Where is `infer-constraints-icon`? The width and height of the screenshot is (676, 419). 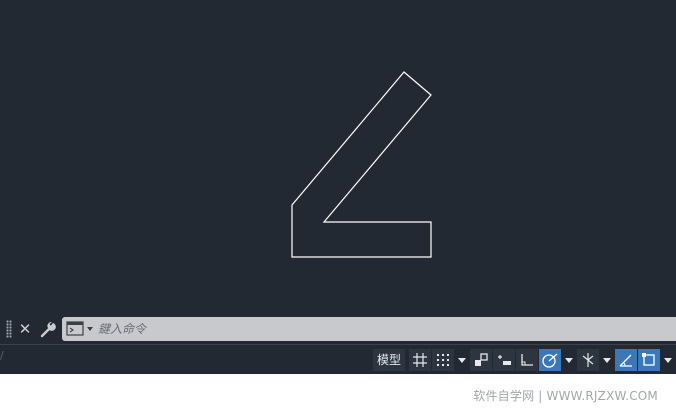 infer-constraints-icon is located at coordinates (481, 359).